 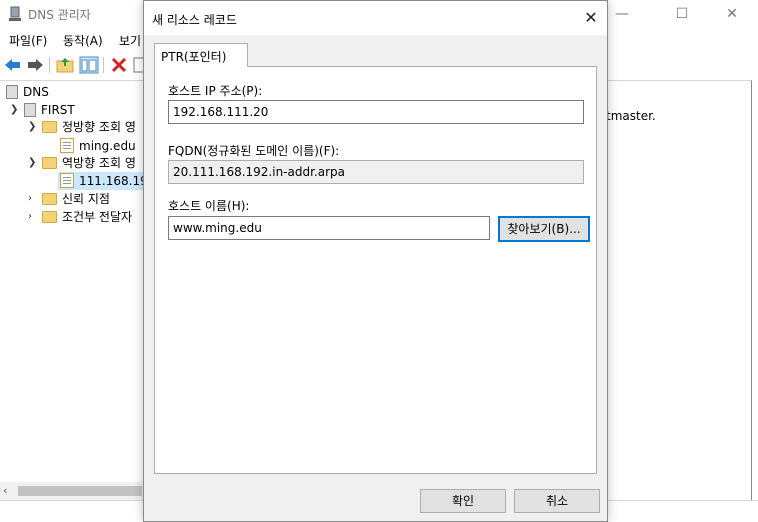 What do you see at coordinates (194, 57) in the screenshot?
I see `tab-ptr-label: PTR(포인터)` at bounding box center [194, 57].